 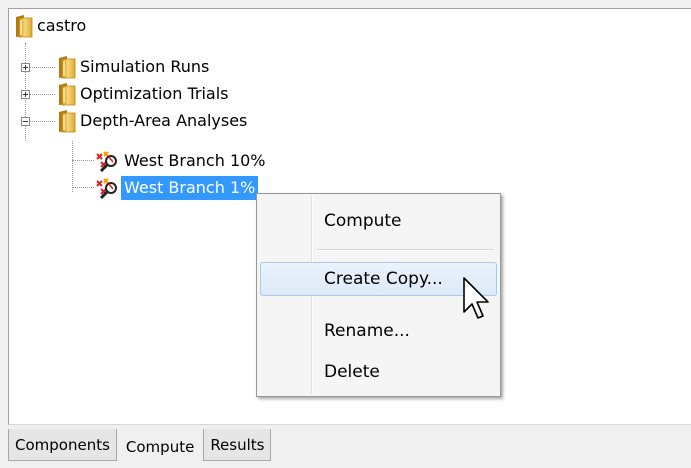 What do you see at coordinates (154, 93) in the screenshot?
I see `tree-node-label: Optimization Trials` at bounding box center [154, 93].